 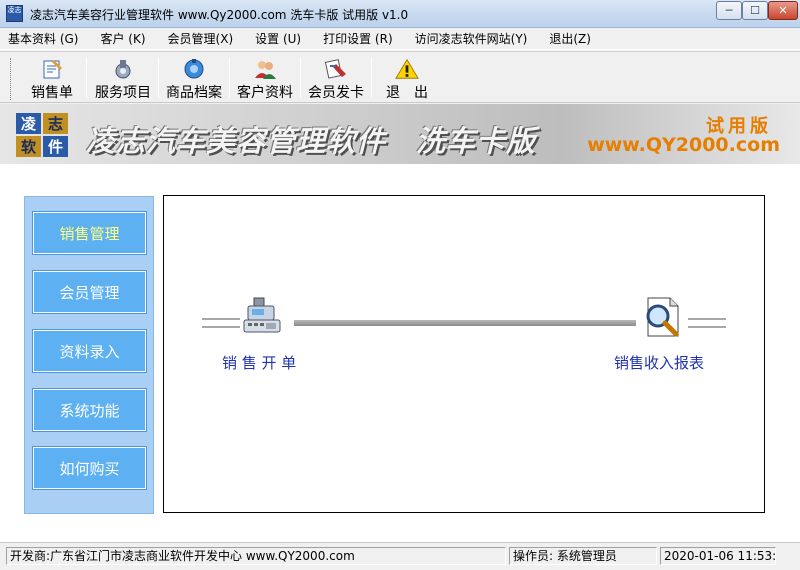 I want to click on member-card-button: 会员发卡, so click(x=336, y=79).